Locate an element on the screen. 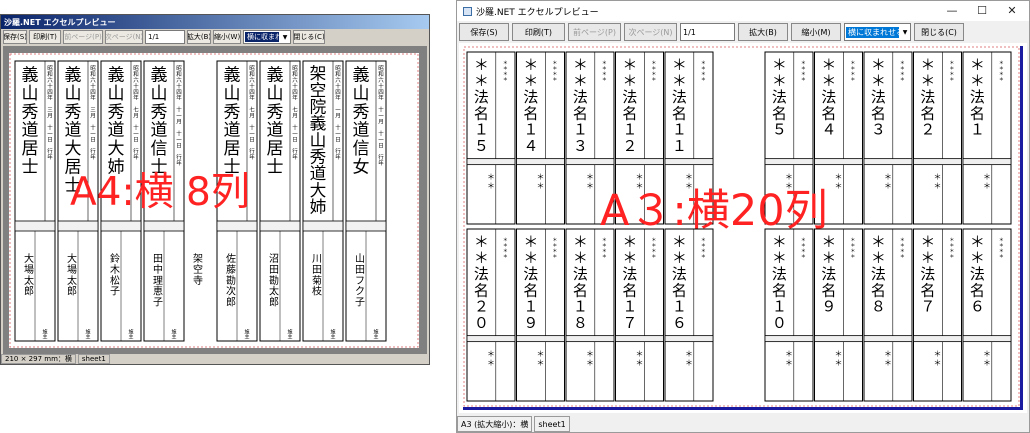 The width and height of the screenshot is (1030, 433). kaimyo-label: ＊＊法名１０ is located at coordinates (779, 282).